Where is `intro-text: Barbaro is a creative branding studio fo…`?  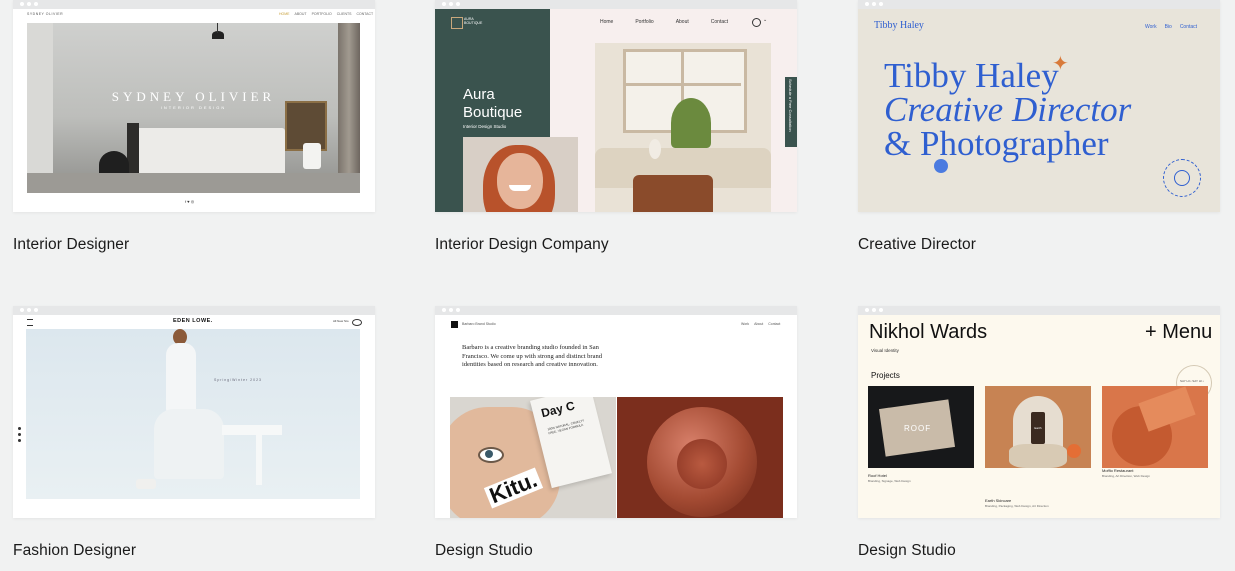 intro-text: Barbaro is a creative branding studio fo… is located at coordinates (532, 356).